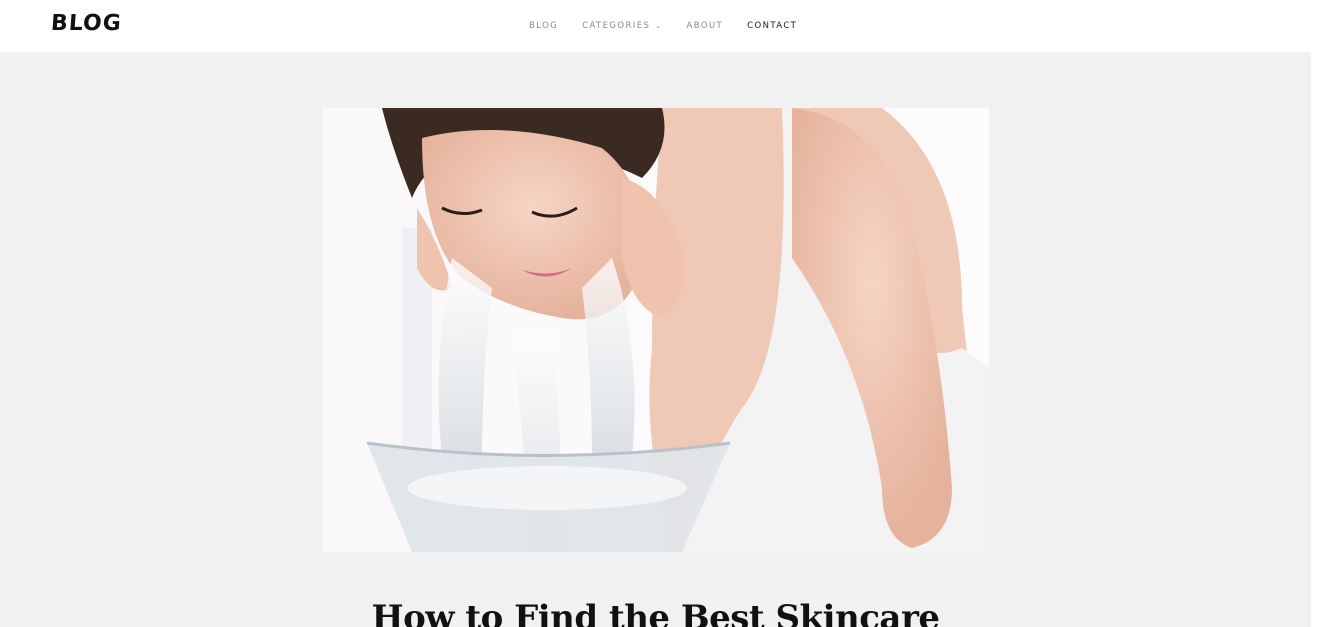 This screenshot has height=627, width=1326. I want to click on site-header: BLOG BLOG CATEGORIES ⌄ ABOUT CONTACT, so click(655, 26).